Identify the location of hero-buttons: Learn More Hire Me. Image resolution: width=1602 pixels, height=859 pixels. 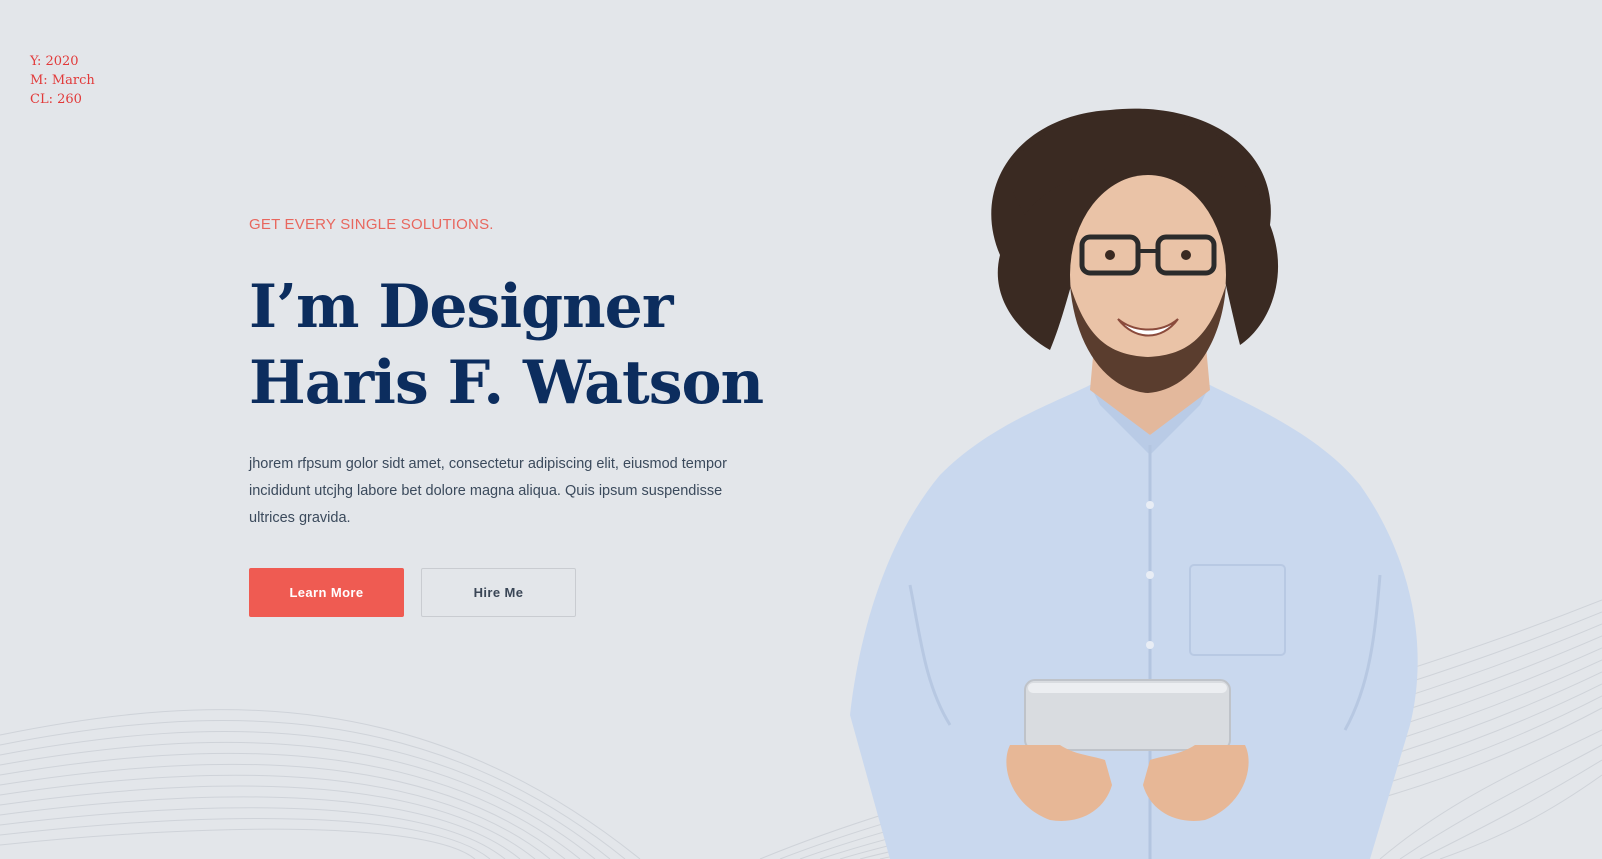
(529, 592).